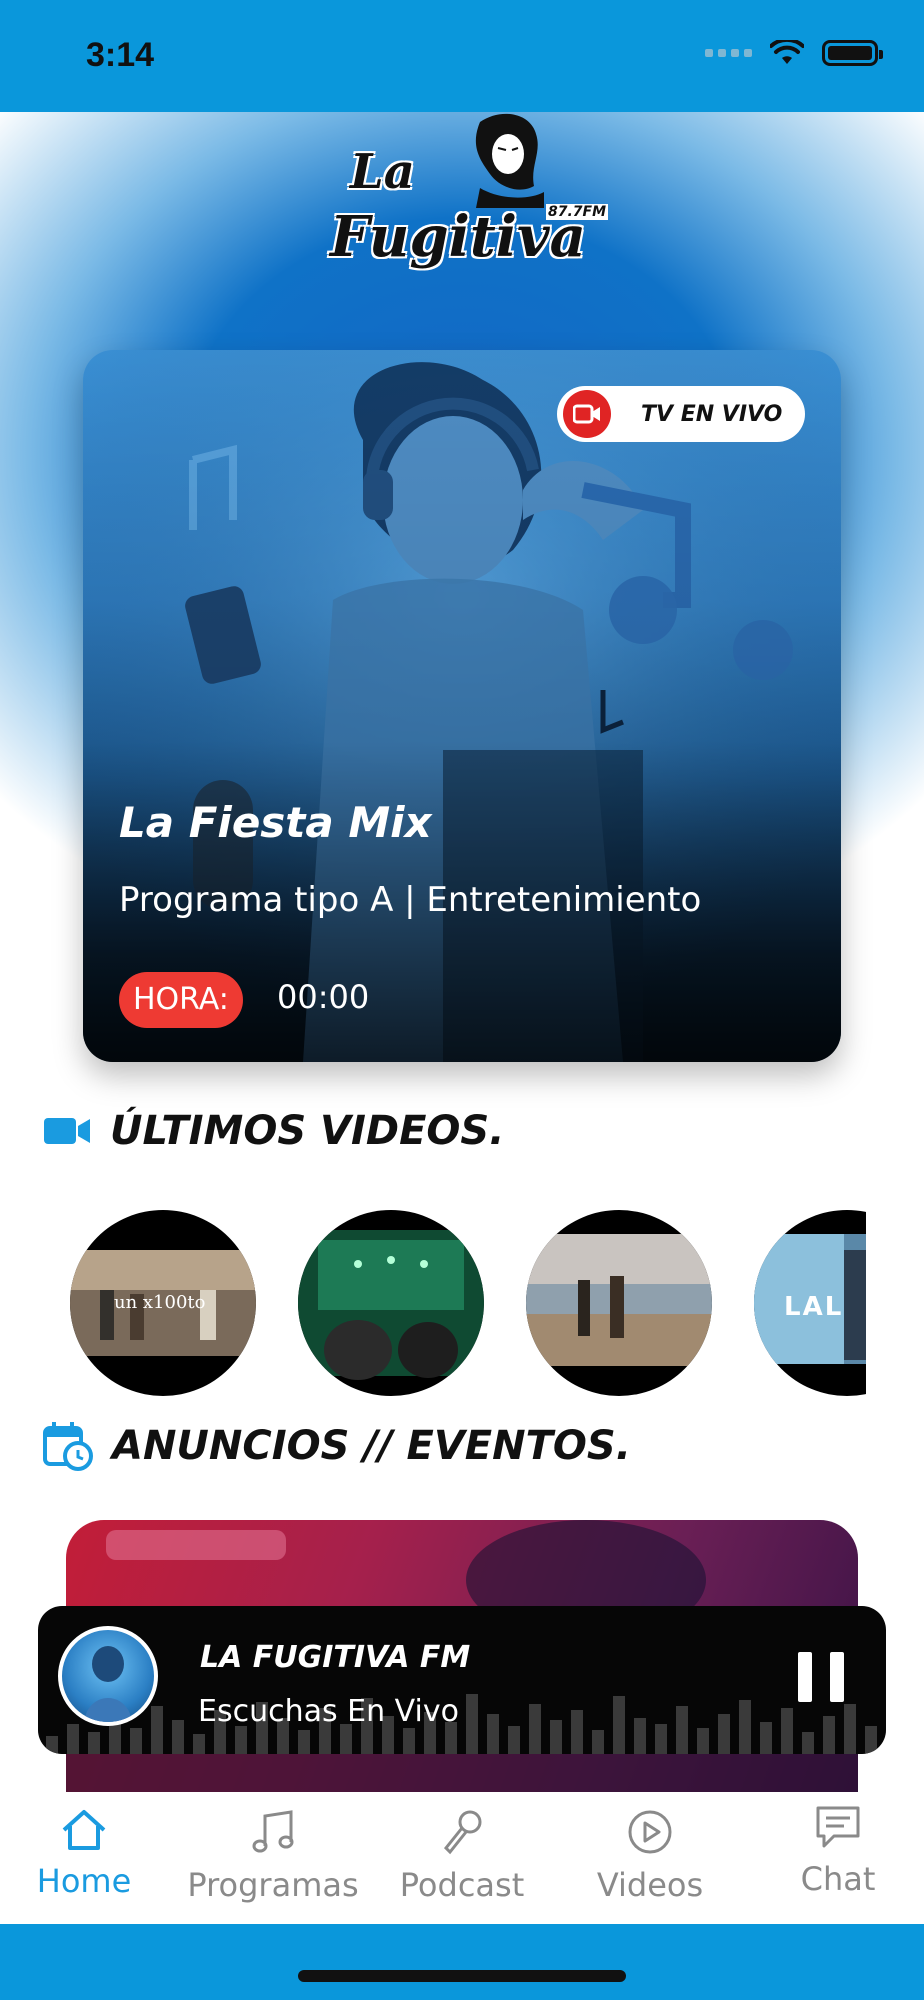 This screenshot has height=2000, width=924. Describe the element at coordinates (821, 1677) in the screenshot. I see `pause-button` at that location.